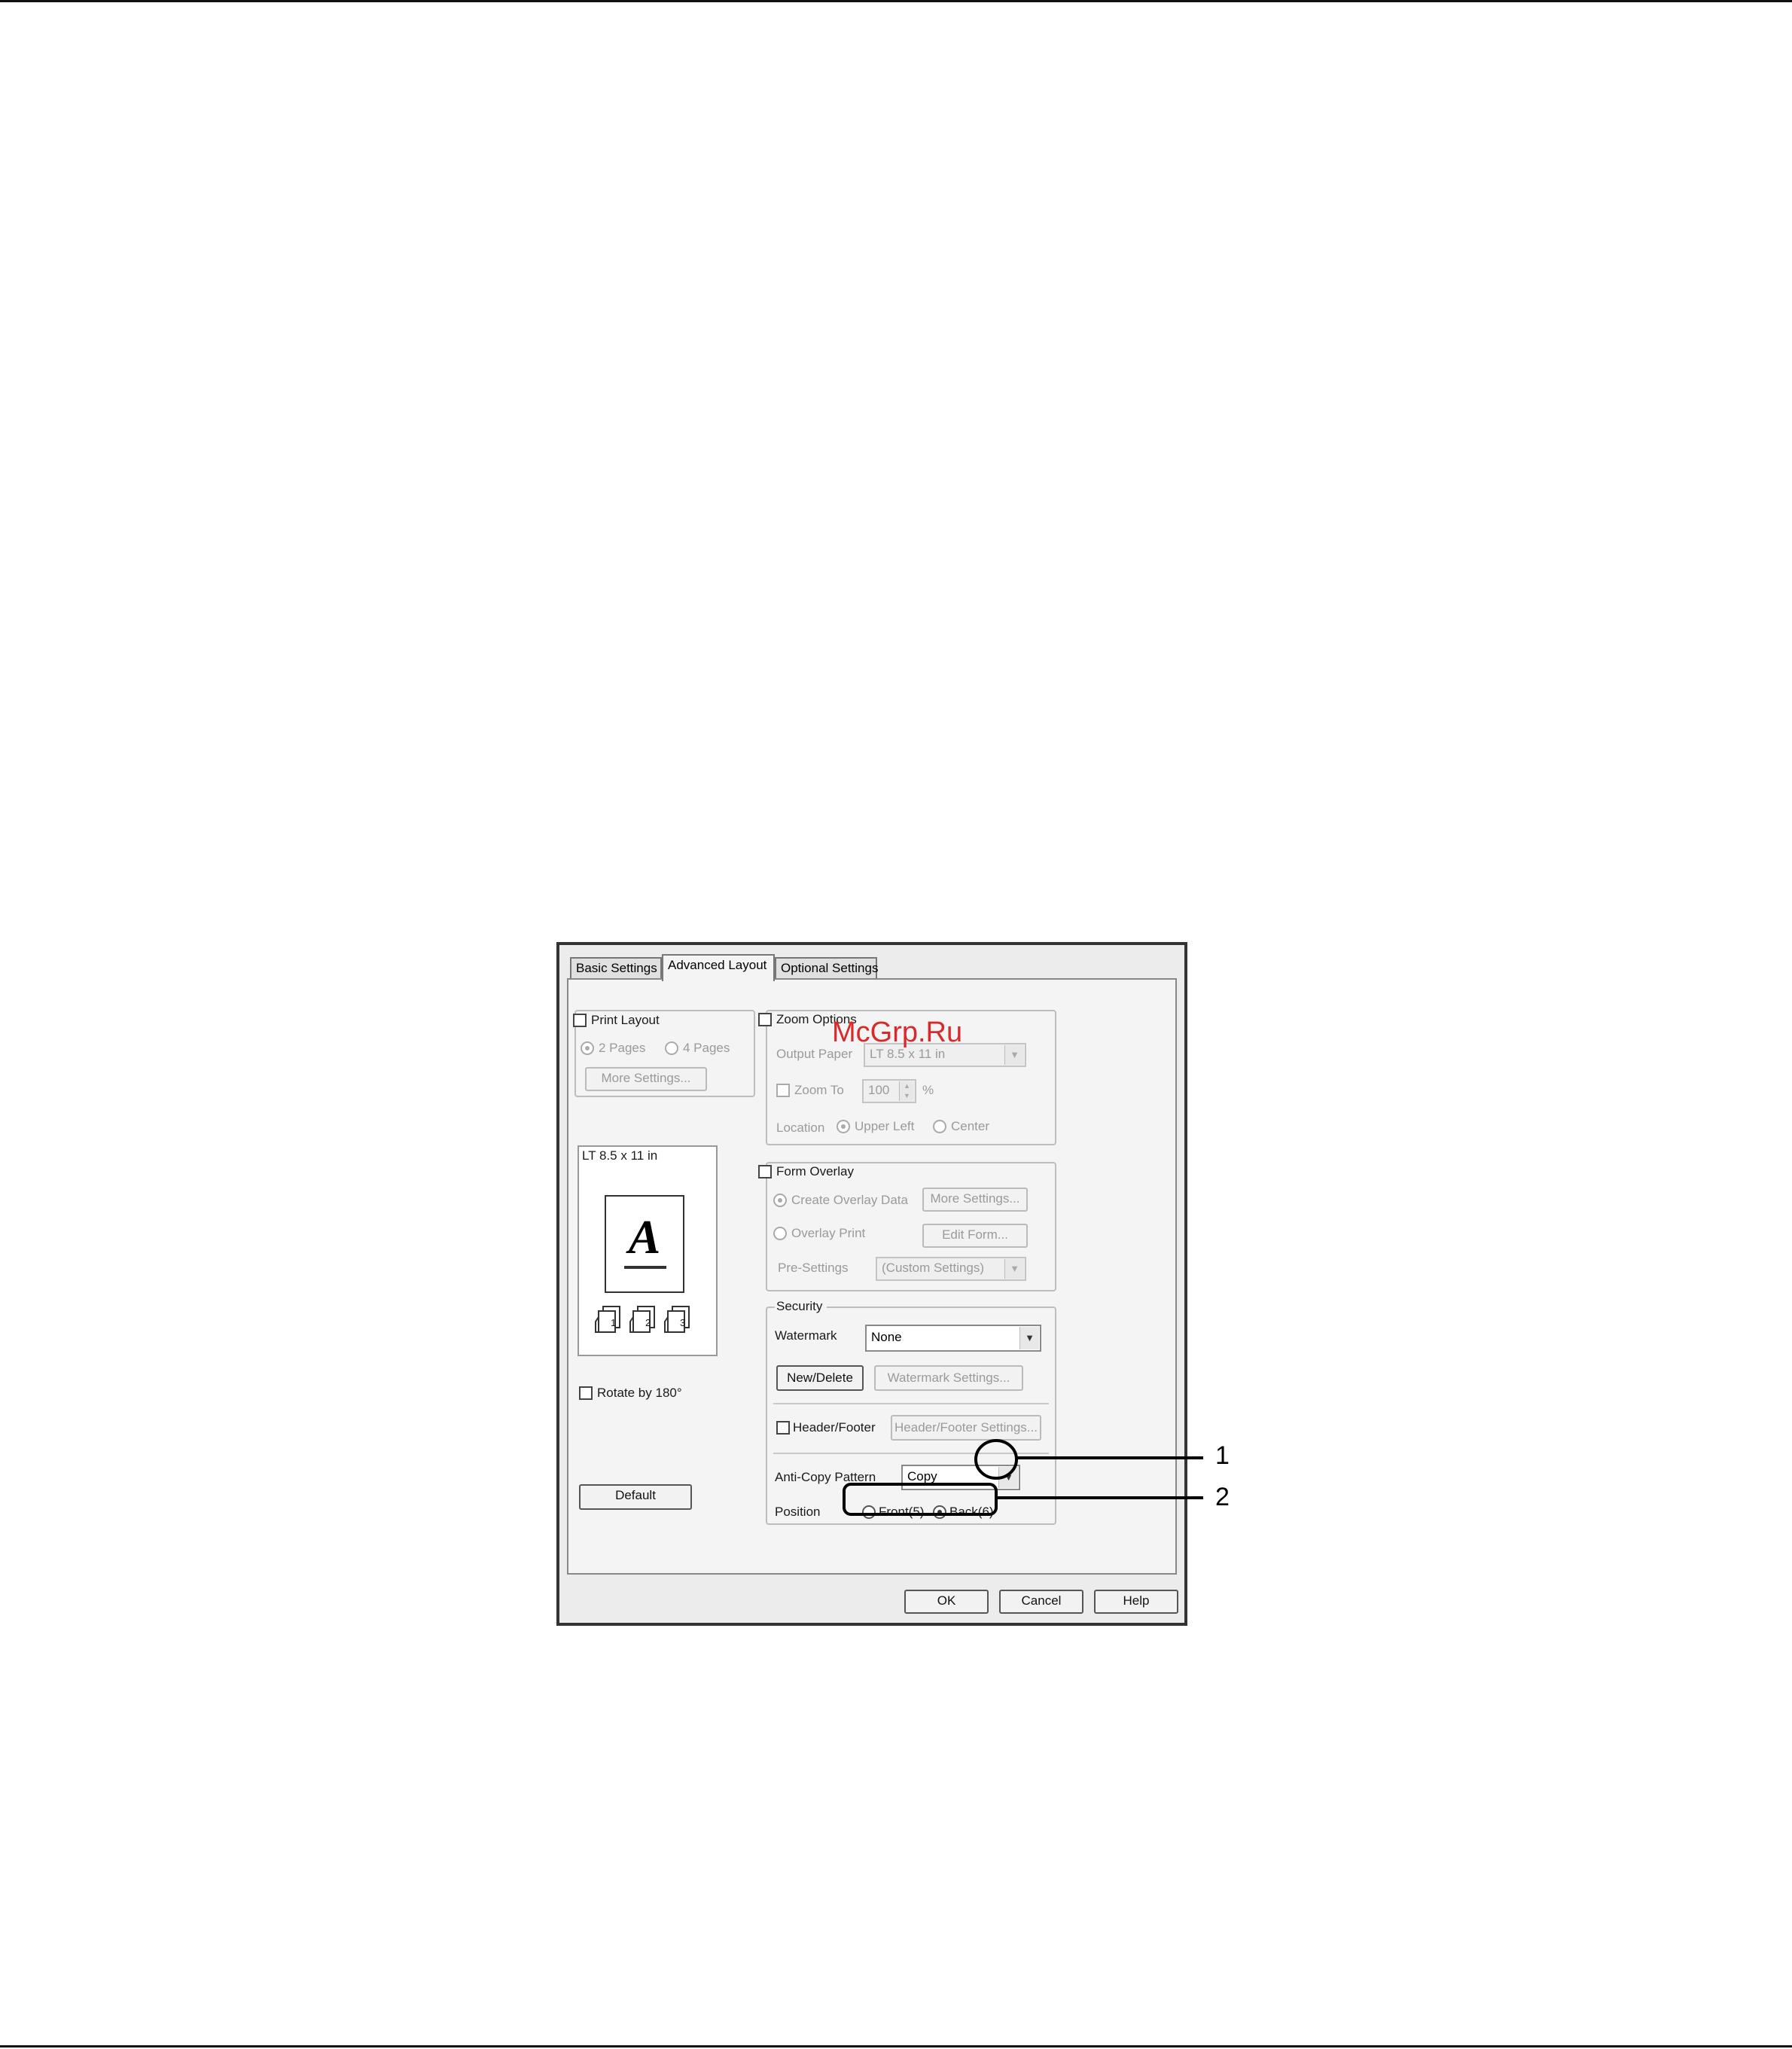 This screenshot has width=1792, height=2049. I want to click on callout-annotations, so click(1023, 1477).